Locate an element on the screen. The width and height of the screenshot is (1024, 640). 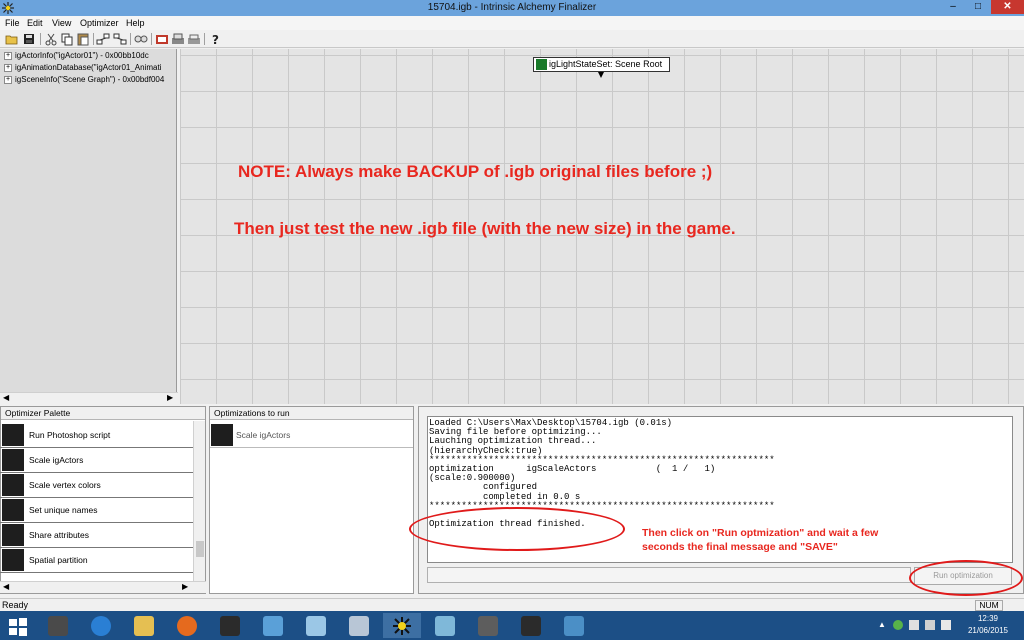
palette-horizontal-scrollbar: ◀ ▶ is located at coordinates (103, 587).